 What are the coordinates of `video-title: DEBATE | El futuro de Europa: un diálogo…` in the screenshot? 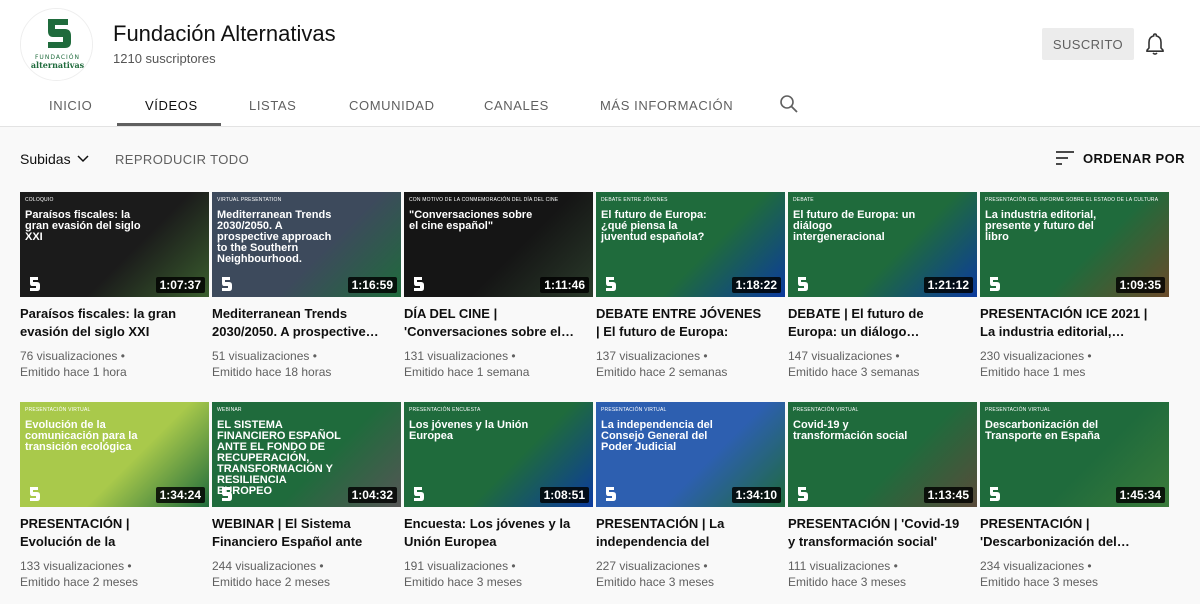 It's located at (874, 323).